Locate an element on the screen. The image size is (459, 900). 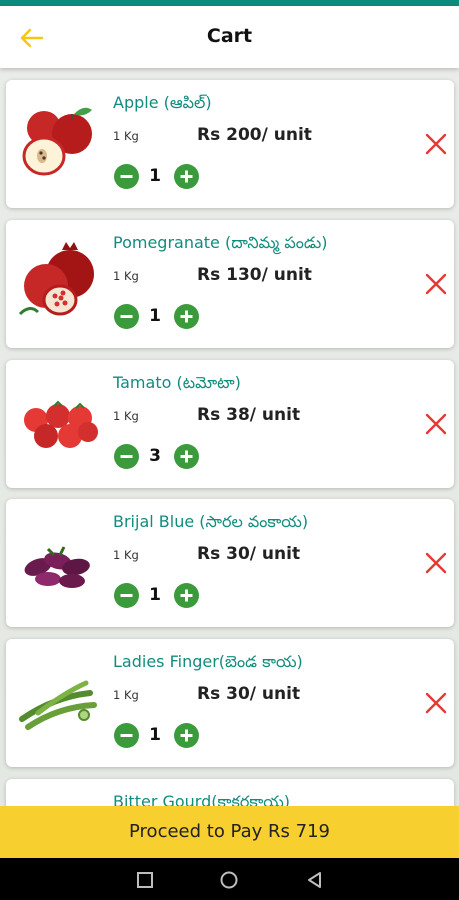
cart-item: Apple (ఆపిల్) 1 Kg Rs 200/ unit 1 is located at coordinates (230, 144).